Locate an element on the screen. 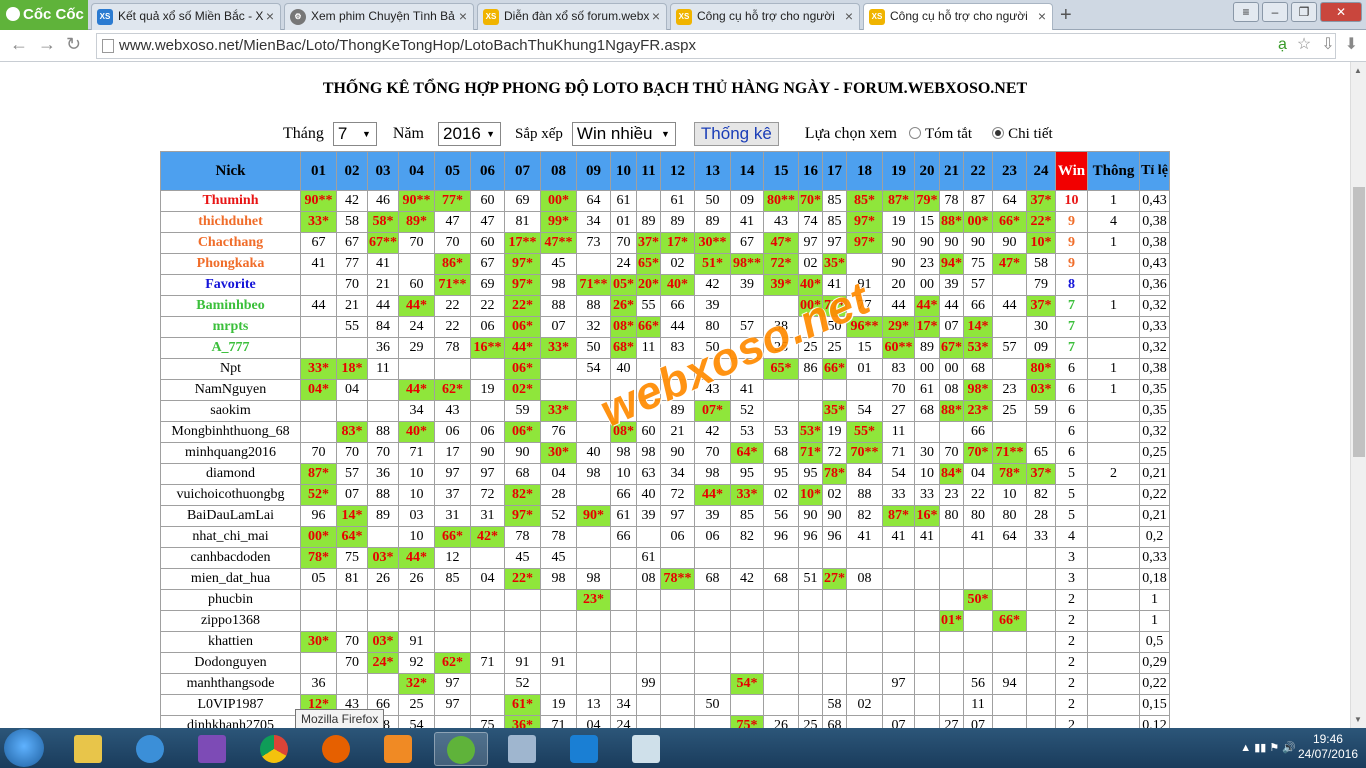 The height and width of the screenshot is (768, 1366). day-cell: 37* is located at coordinates (1041, 474).